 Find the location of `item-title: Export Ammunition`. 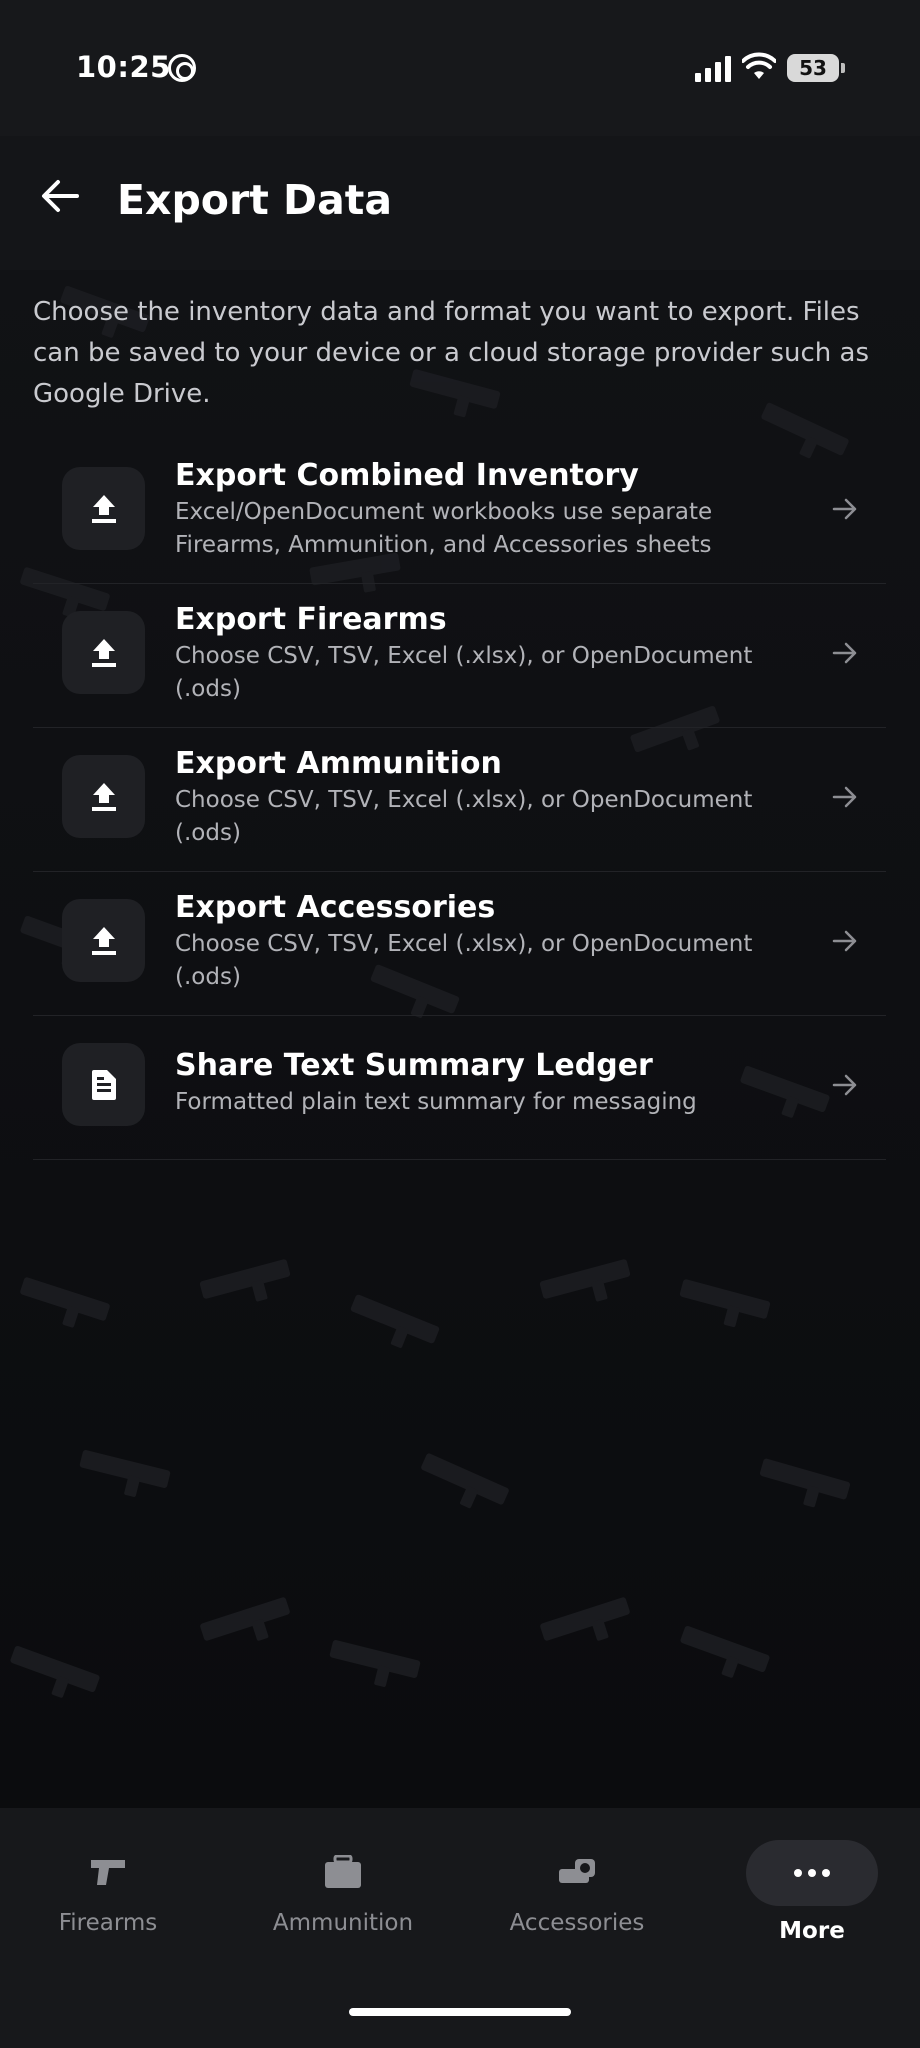

item-title: Export Ammunition is located at coordinates (338, 763).